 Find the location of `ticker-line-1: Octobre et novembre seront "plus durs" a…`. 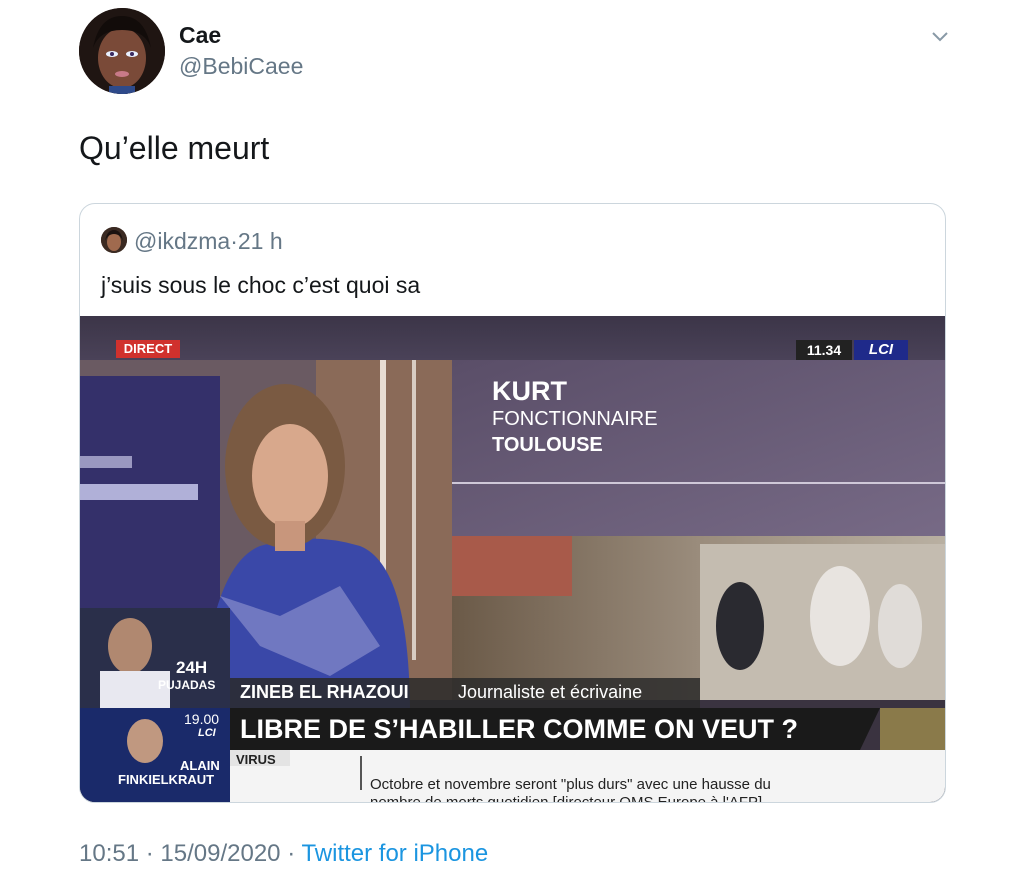

ticker-line-1: Octobre et novembre seront "plus durs" a… is located at coordinates (570, 784).